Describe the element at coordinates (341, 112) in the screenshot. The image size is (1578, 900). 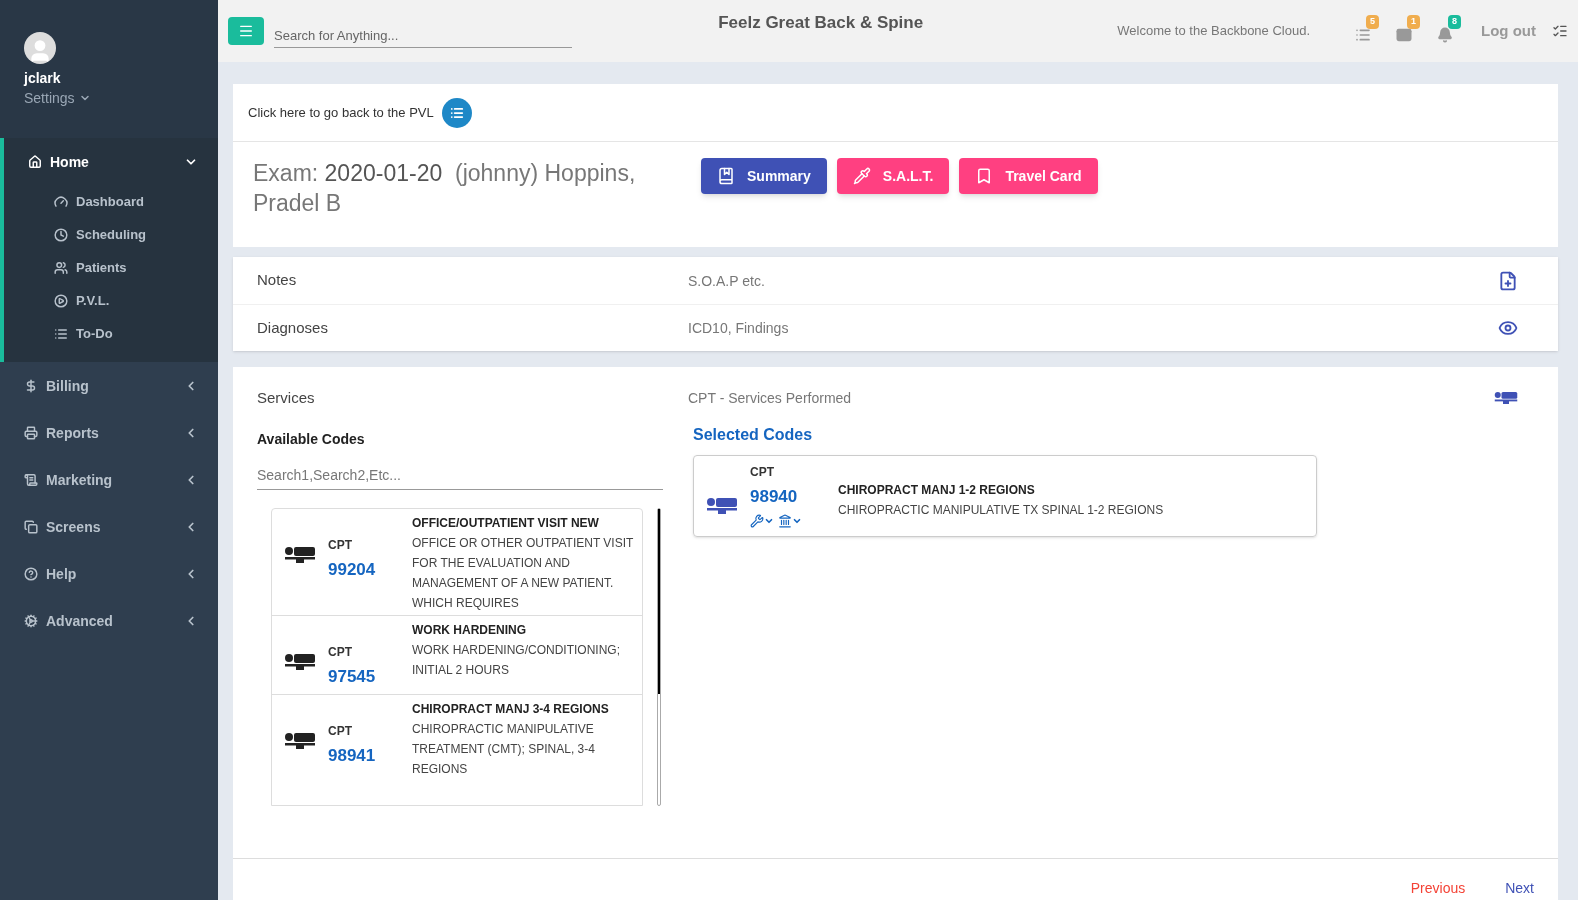
I see `back-link: Click here to go back to the PVL` at that location.